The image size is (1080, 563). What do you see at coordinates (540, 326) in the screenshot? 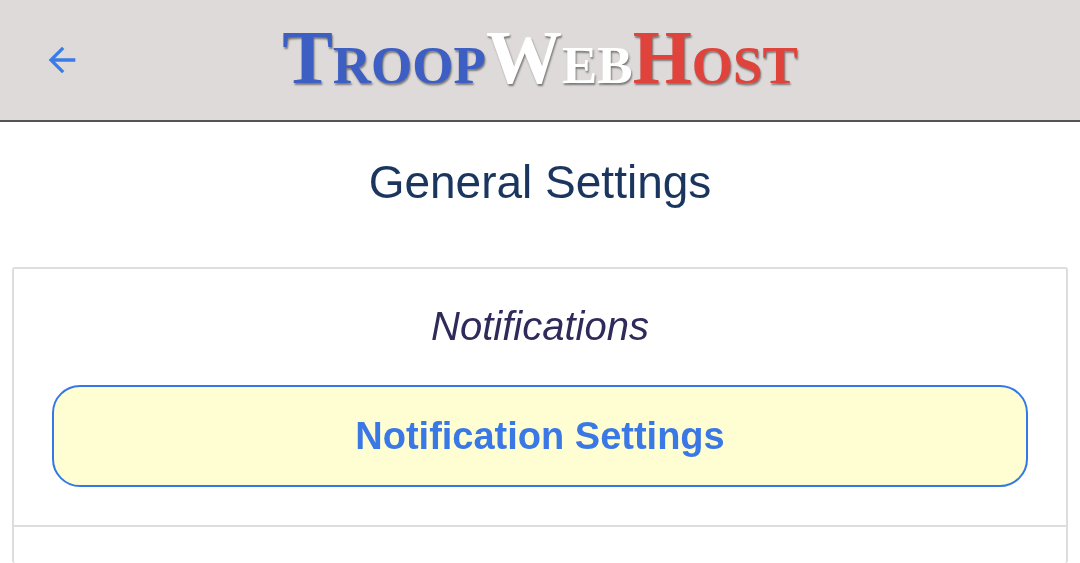
I see `section-heading: Notifications` at bounding box center [540, 326].